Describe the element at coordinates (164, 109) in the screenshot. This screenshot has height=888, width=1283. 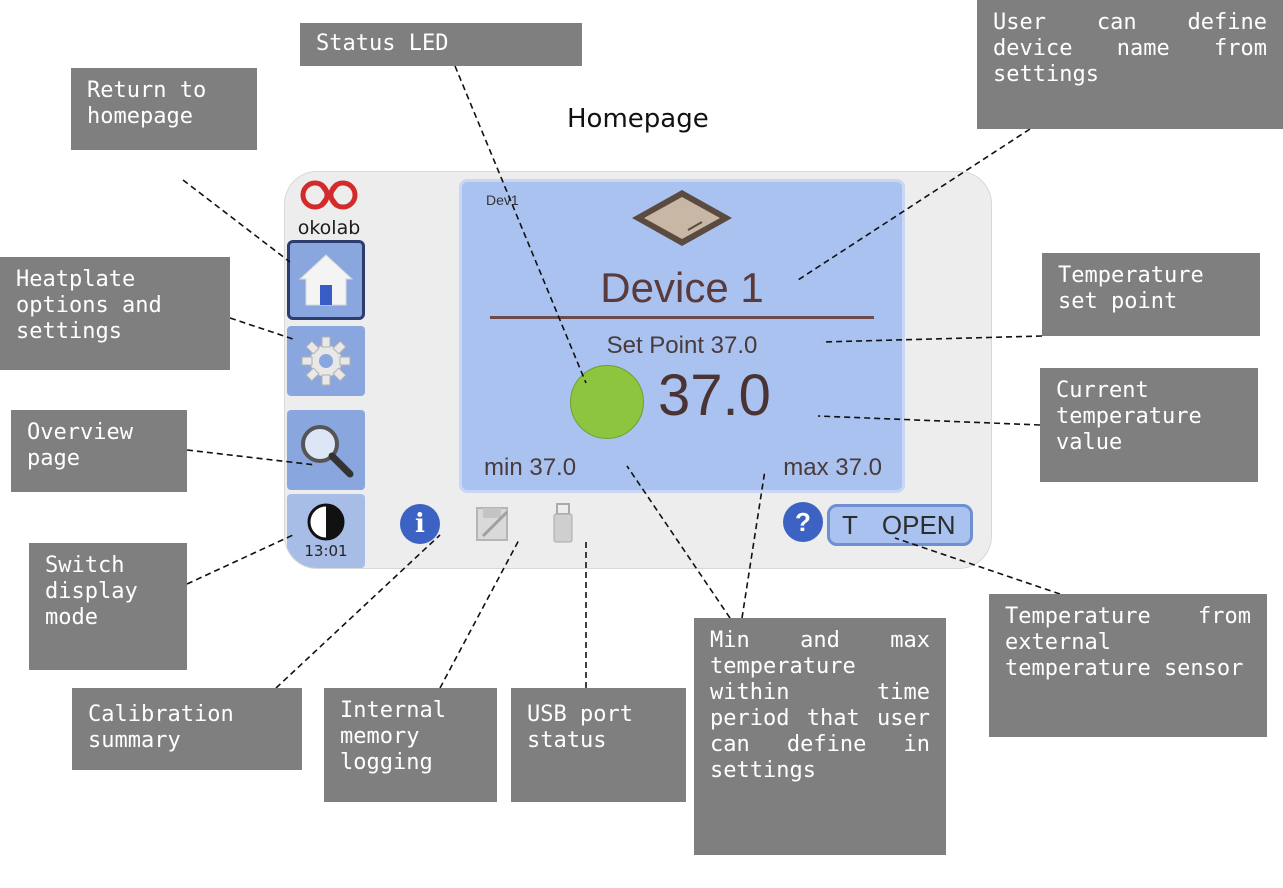
I see `callout-return-home: Return to homepage` at that location.